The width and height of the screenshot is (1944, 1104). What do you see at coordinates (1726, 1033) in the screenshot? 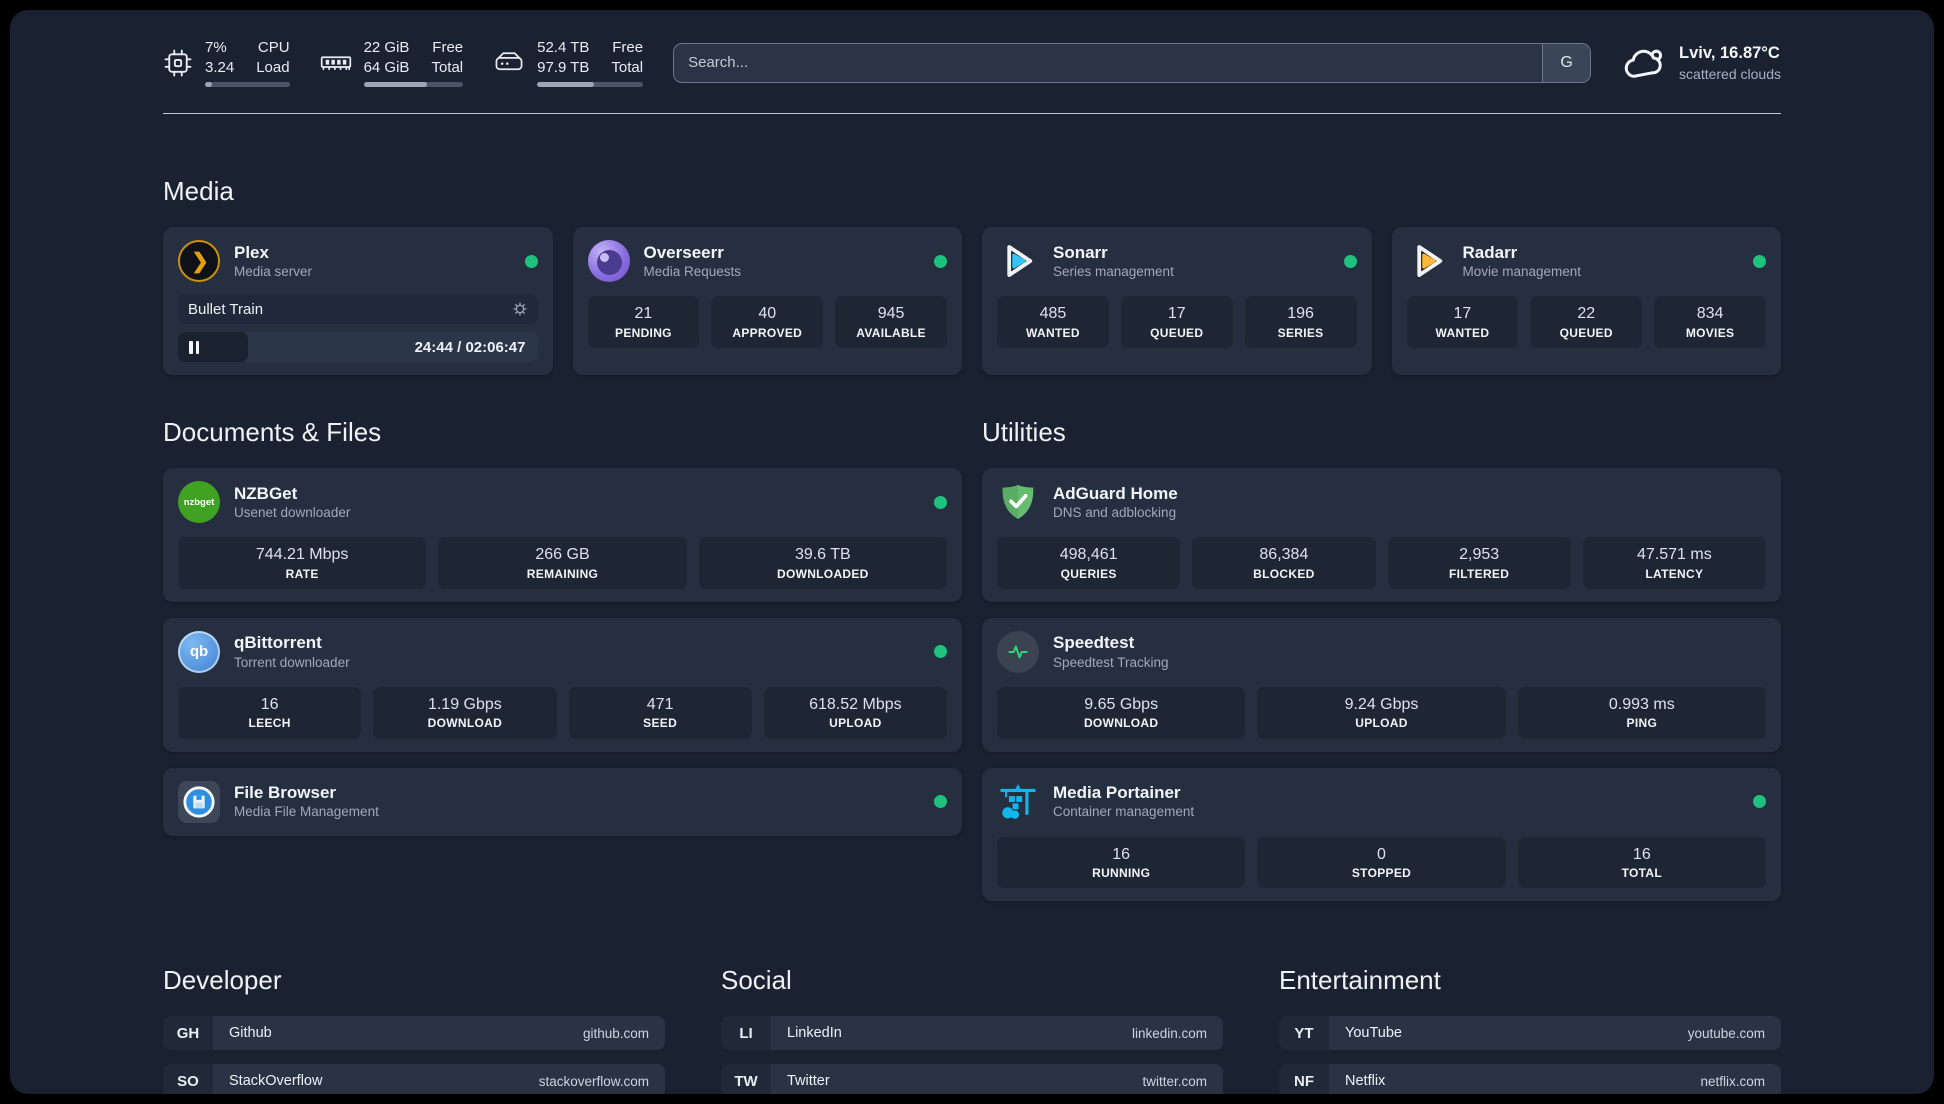
I see `bookmark-url: youtube.com` at bounding box center [1726, 1033].